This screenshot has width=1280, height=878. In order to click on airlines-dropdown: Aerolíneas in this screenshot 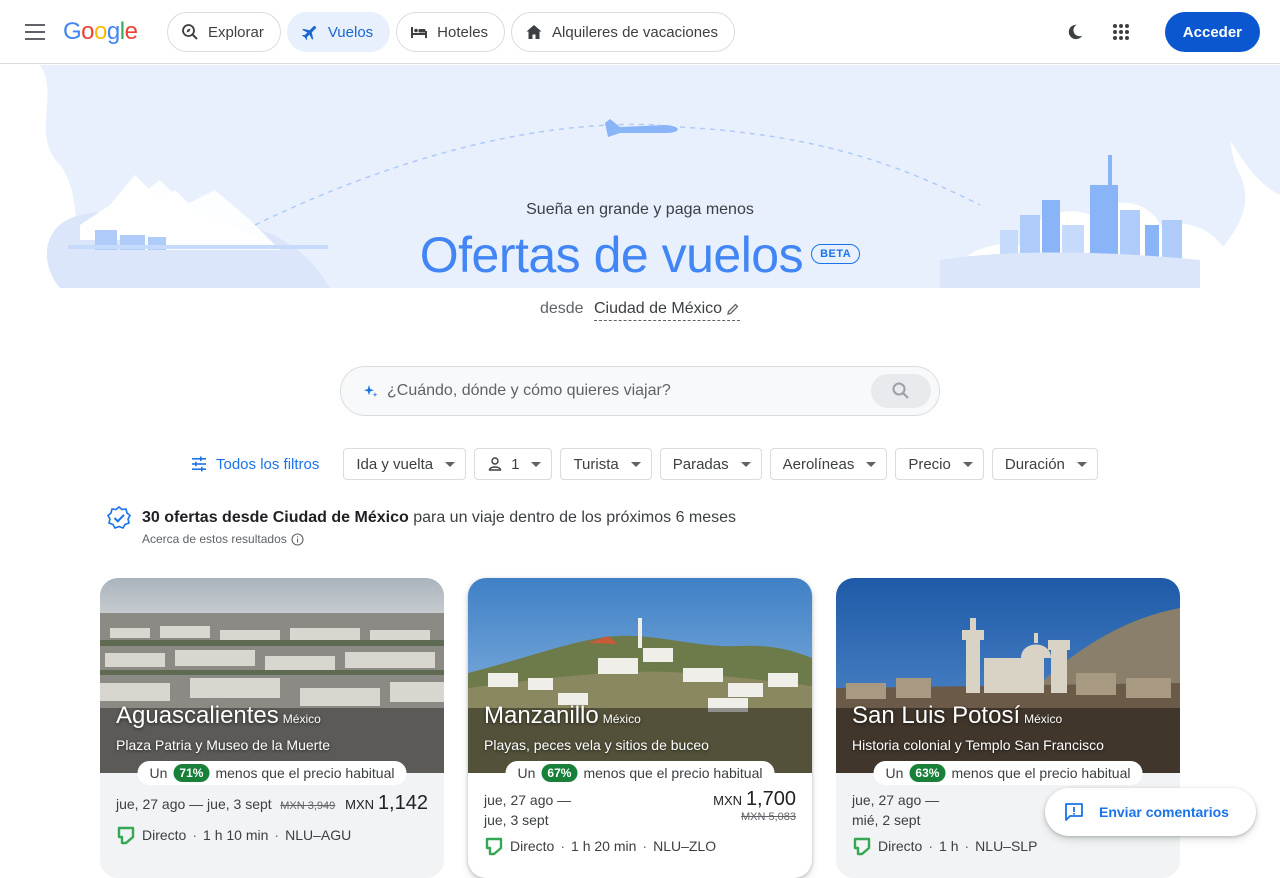, I will do `click(828, 464)`.